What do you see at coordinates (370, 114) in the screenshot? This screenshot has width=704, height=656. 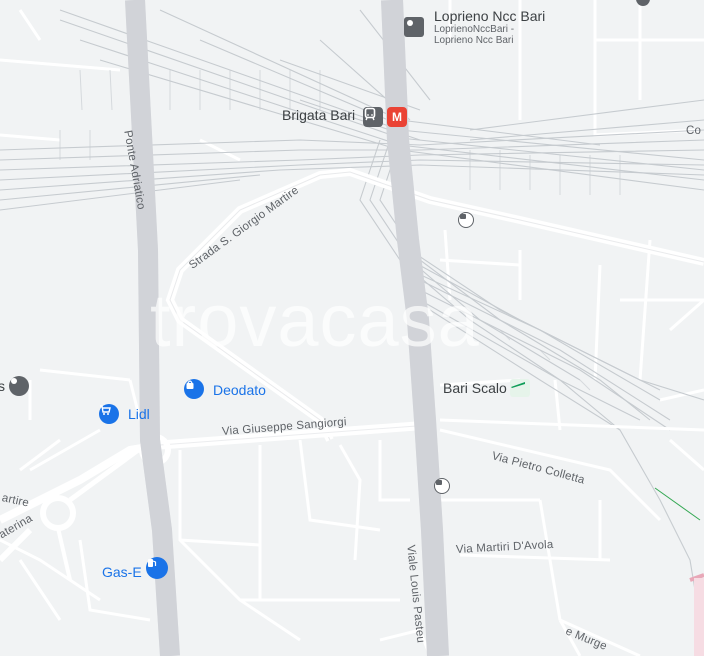 I see `train-station-icon-glyph` at bounding box center [370, 114].